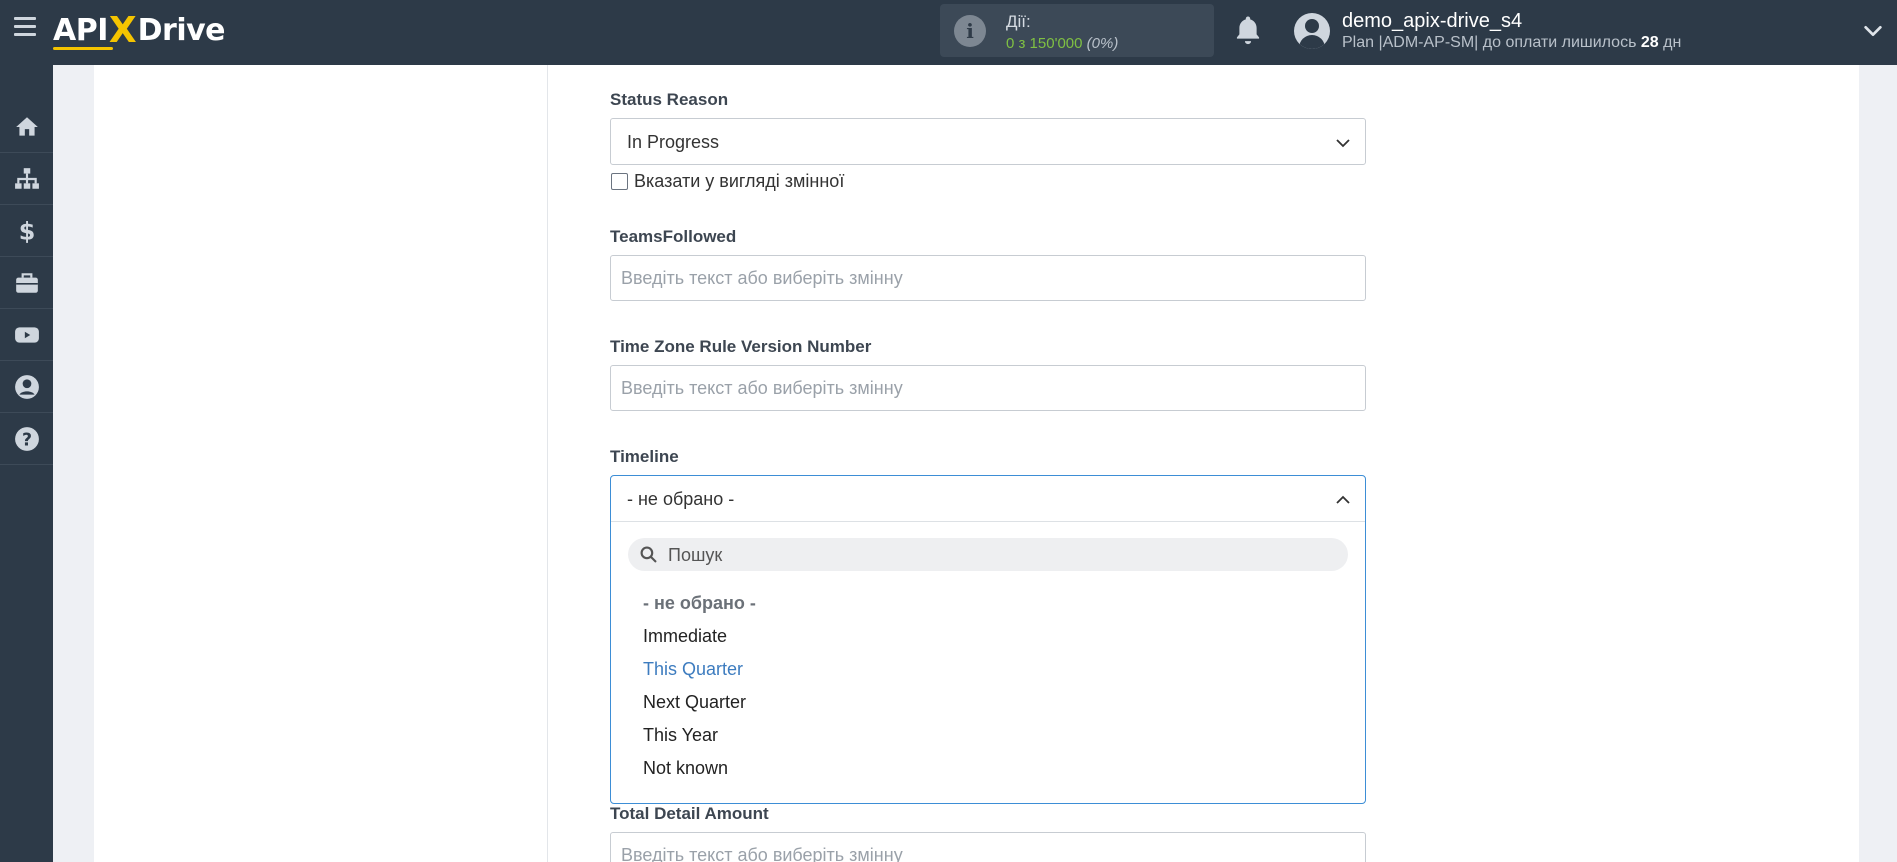 This screenshot has width=1897, height=862. I want to click on plan-days: 28, so click(1649, 42).